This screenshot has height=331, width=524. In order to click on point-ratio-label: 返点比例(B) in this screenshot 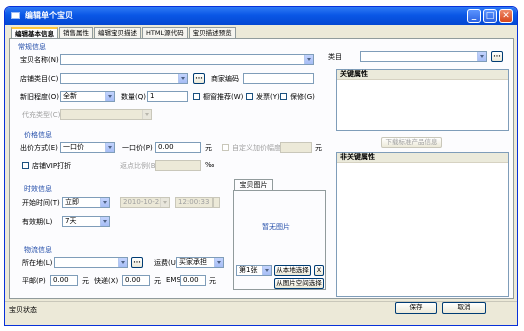, I will do `click(139, 166)`.